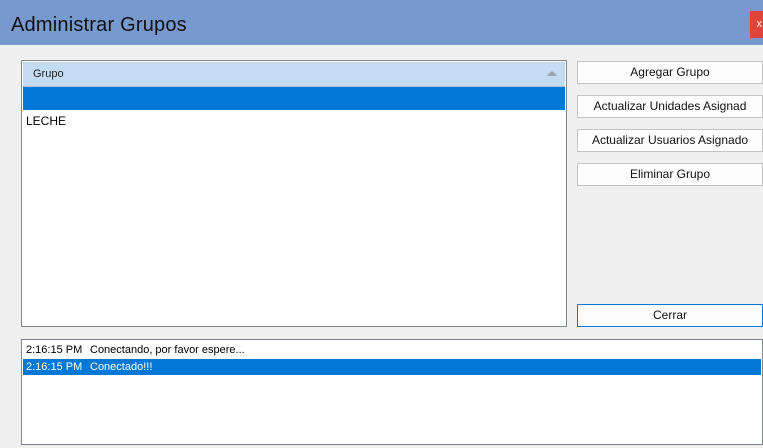 The width and height of the screenshot is (763, 448). Describe the element at coordinates (670, 174) in the screenshot. I see `delete-group-button: Eliminar Grupo` at that location.